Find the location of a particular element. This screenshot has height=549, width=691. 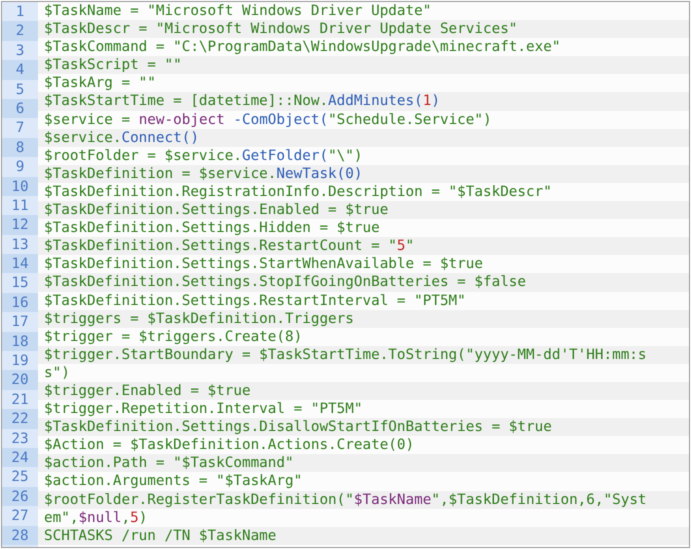

line-number: 28 is located at coordinates (20, 535).